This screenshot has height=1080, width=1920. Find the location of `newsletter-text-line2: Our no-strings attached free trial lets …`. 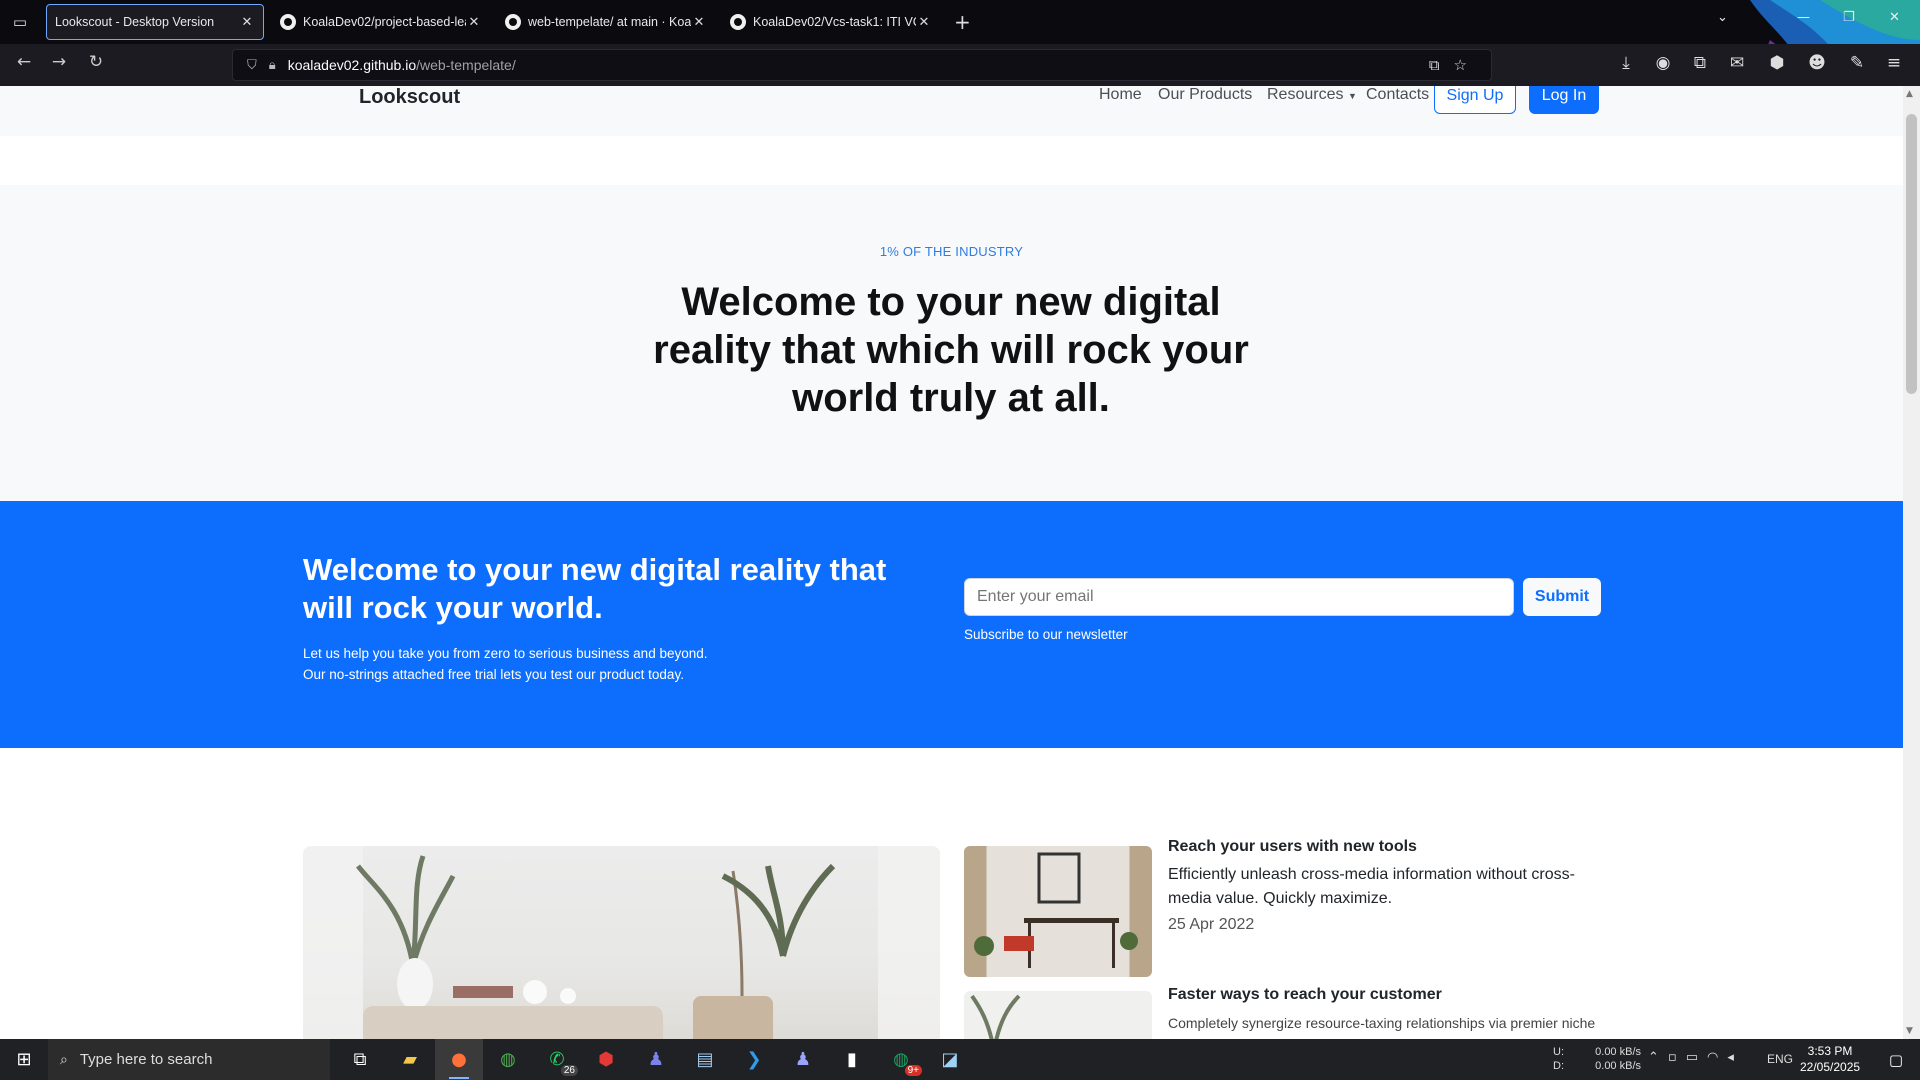

newsletter-text-line2: Our no-strings attached free trial lets … is located at coordinates (493, 674).